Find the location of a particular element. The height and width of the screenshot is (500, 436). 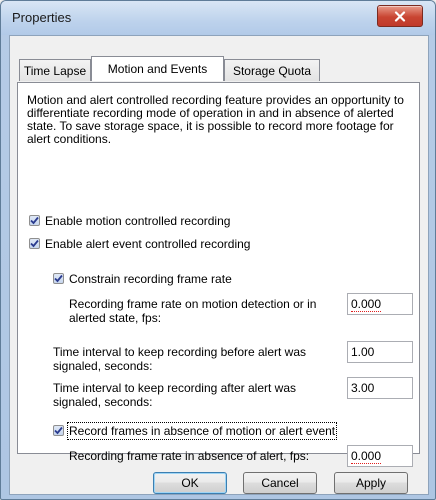

after-alert-input: 3.00 is located at coordinates (380, 388).